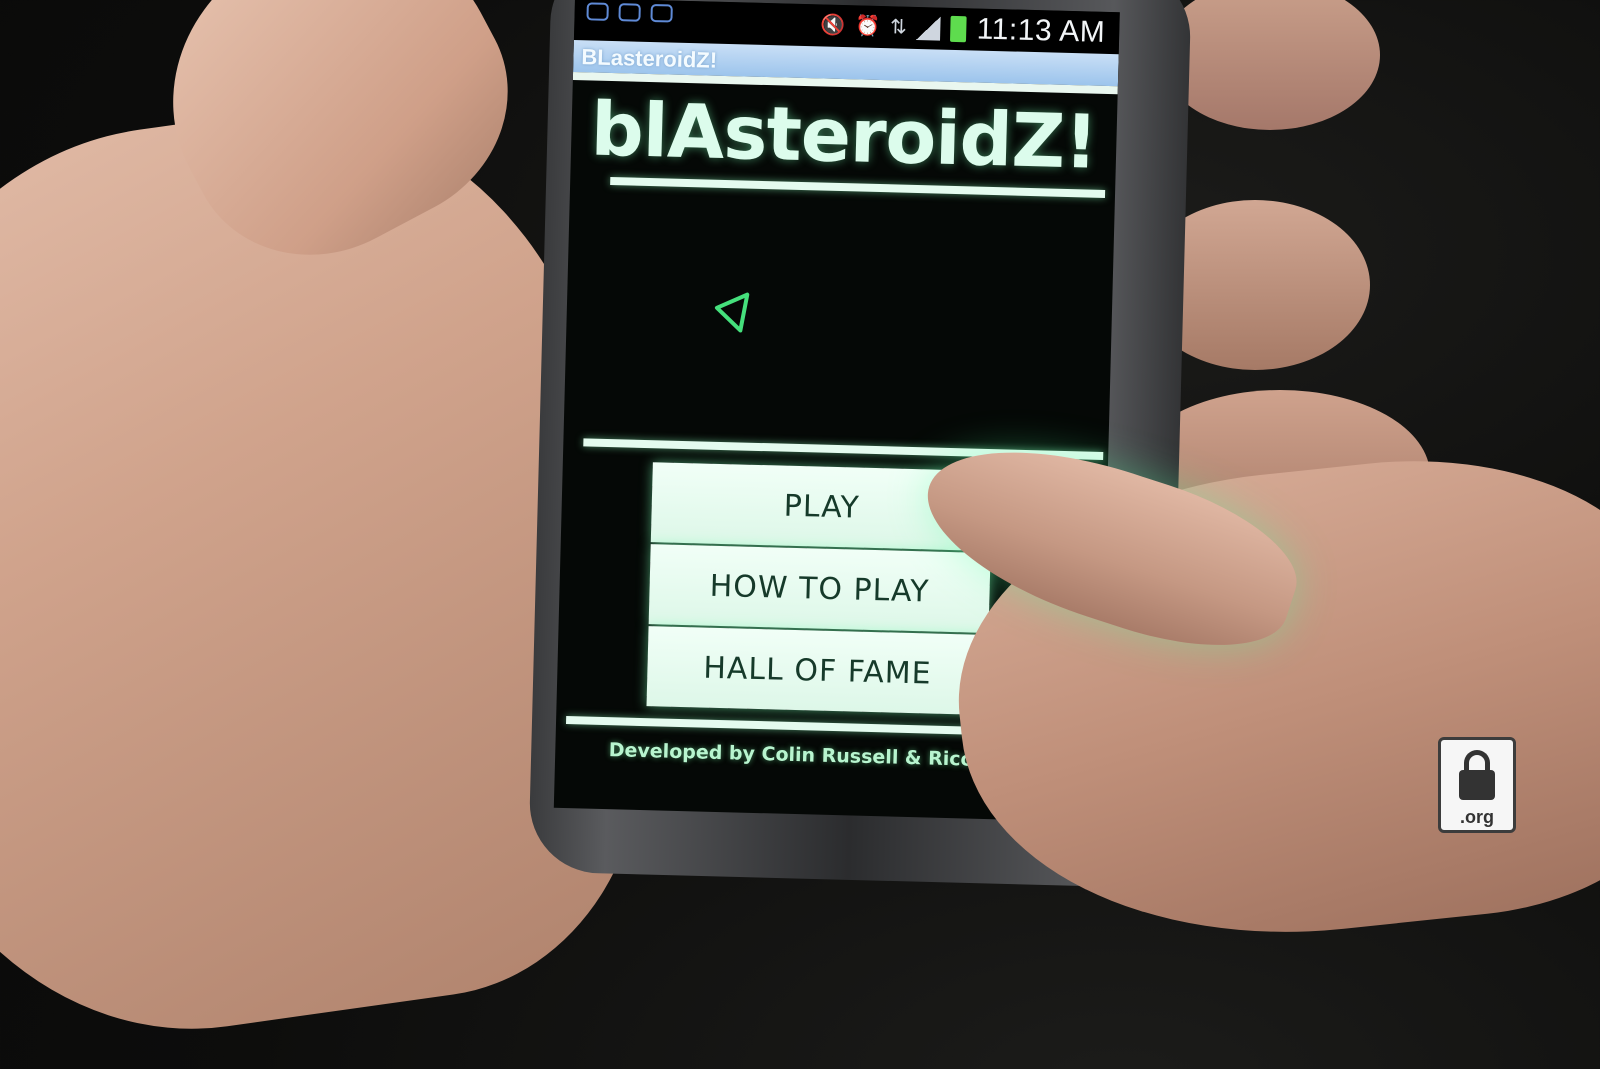 The height and width of the screenshot is (1069, 1600). I want to click on mail-icon, so click(597, 11).